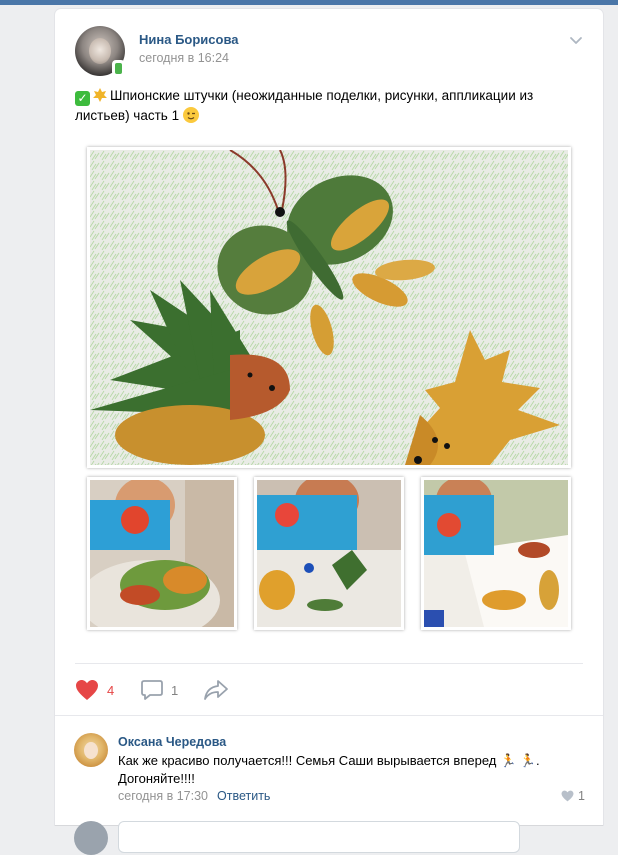  What do you see at coordinates (91, 750) in the screenshot?
I see `commenter-avatar` at bounding box center [91, 750].